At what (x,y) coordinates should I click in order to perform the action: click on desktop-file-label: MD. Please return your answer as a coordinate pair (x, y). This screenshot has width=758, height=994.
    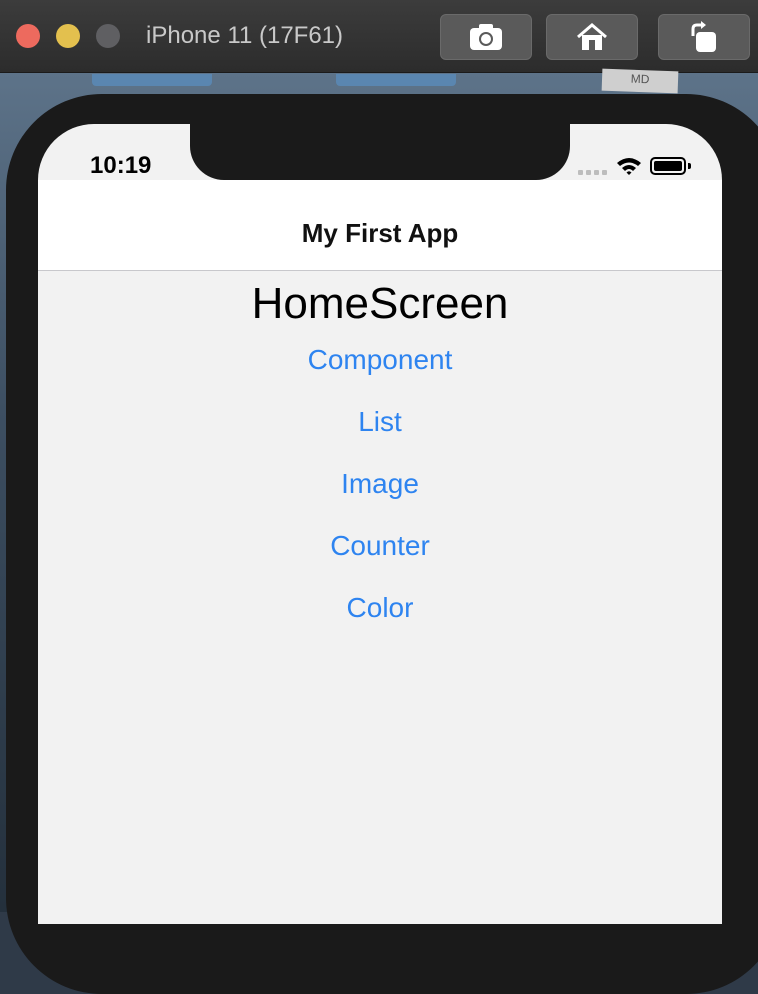
    Looking at the image, I should click on (640, 81).